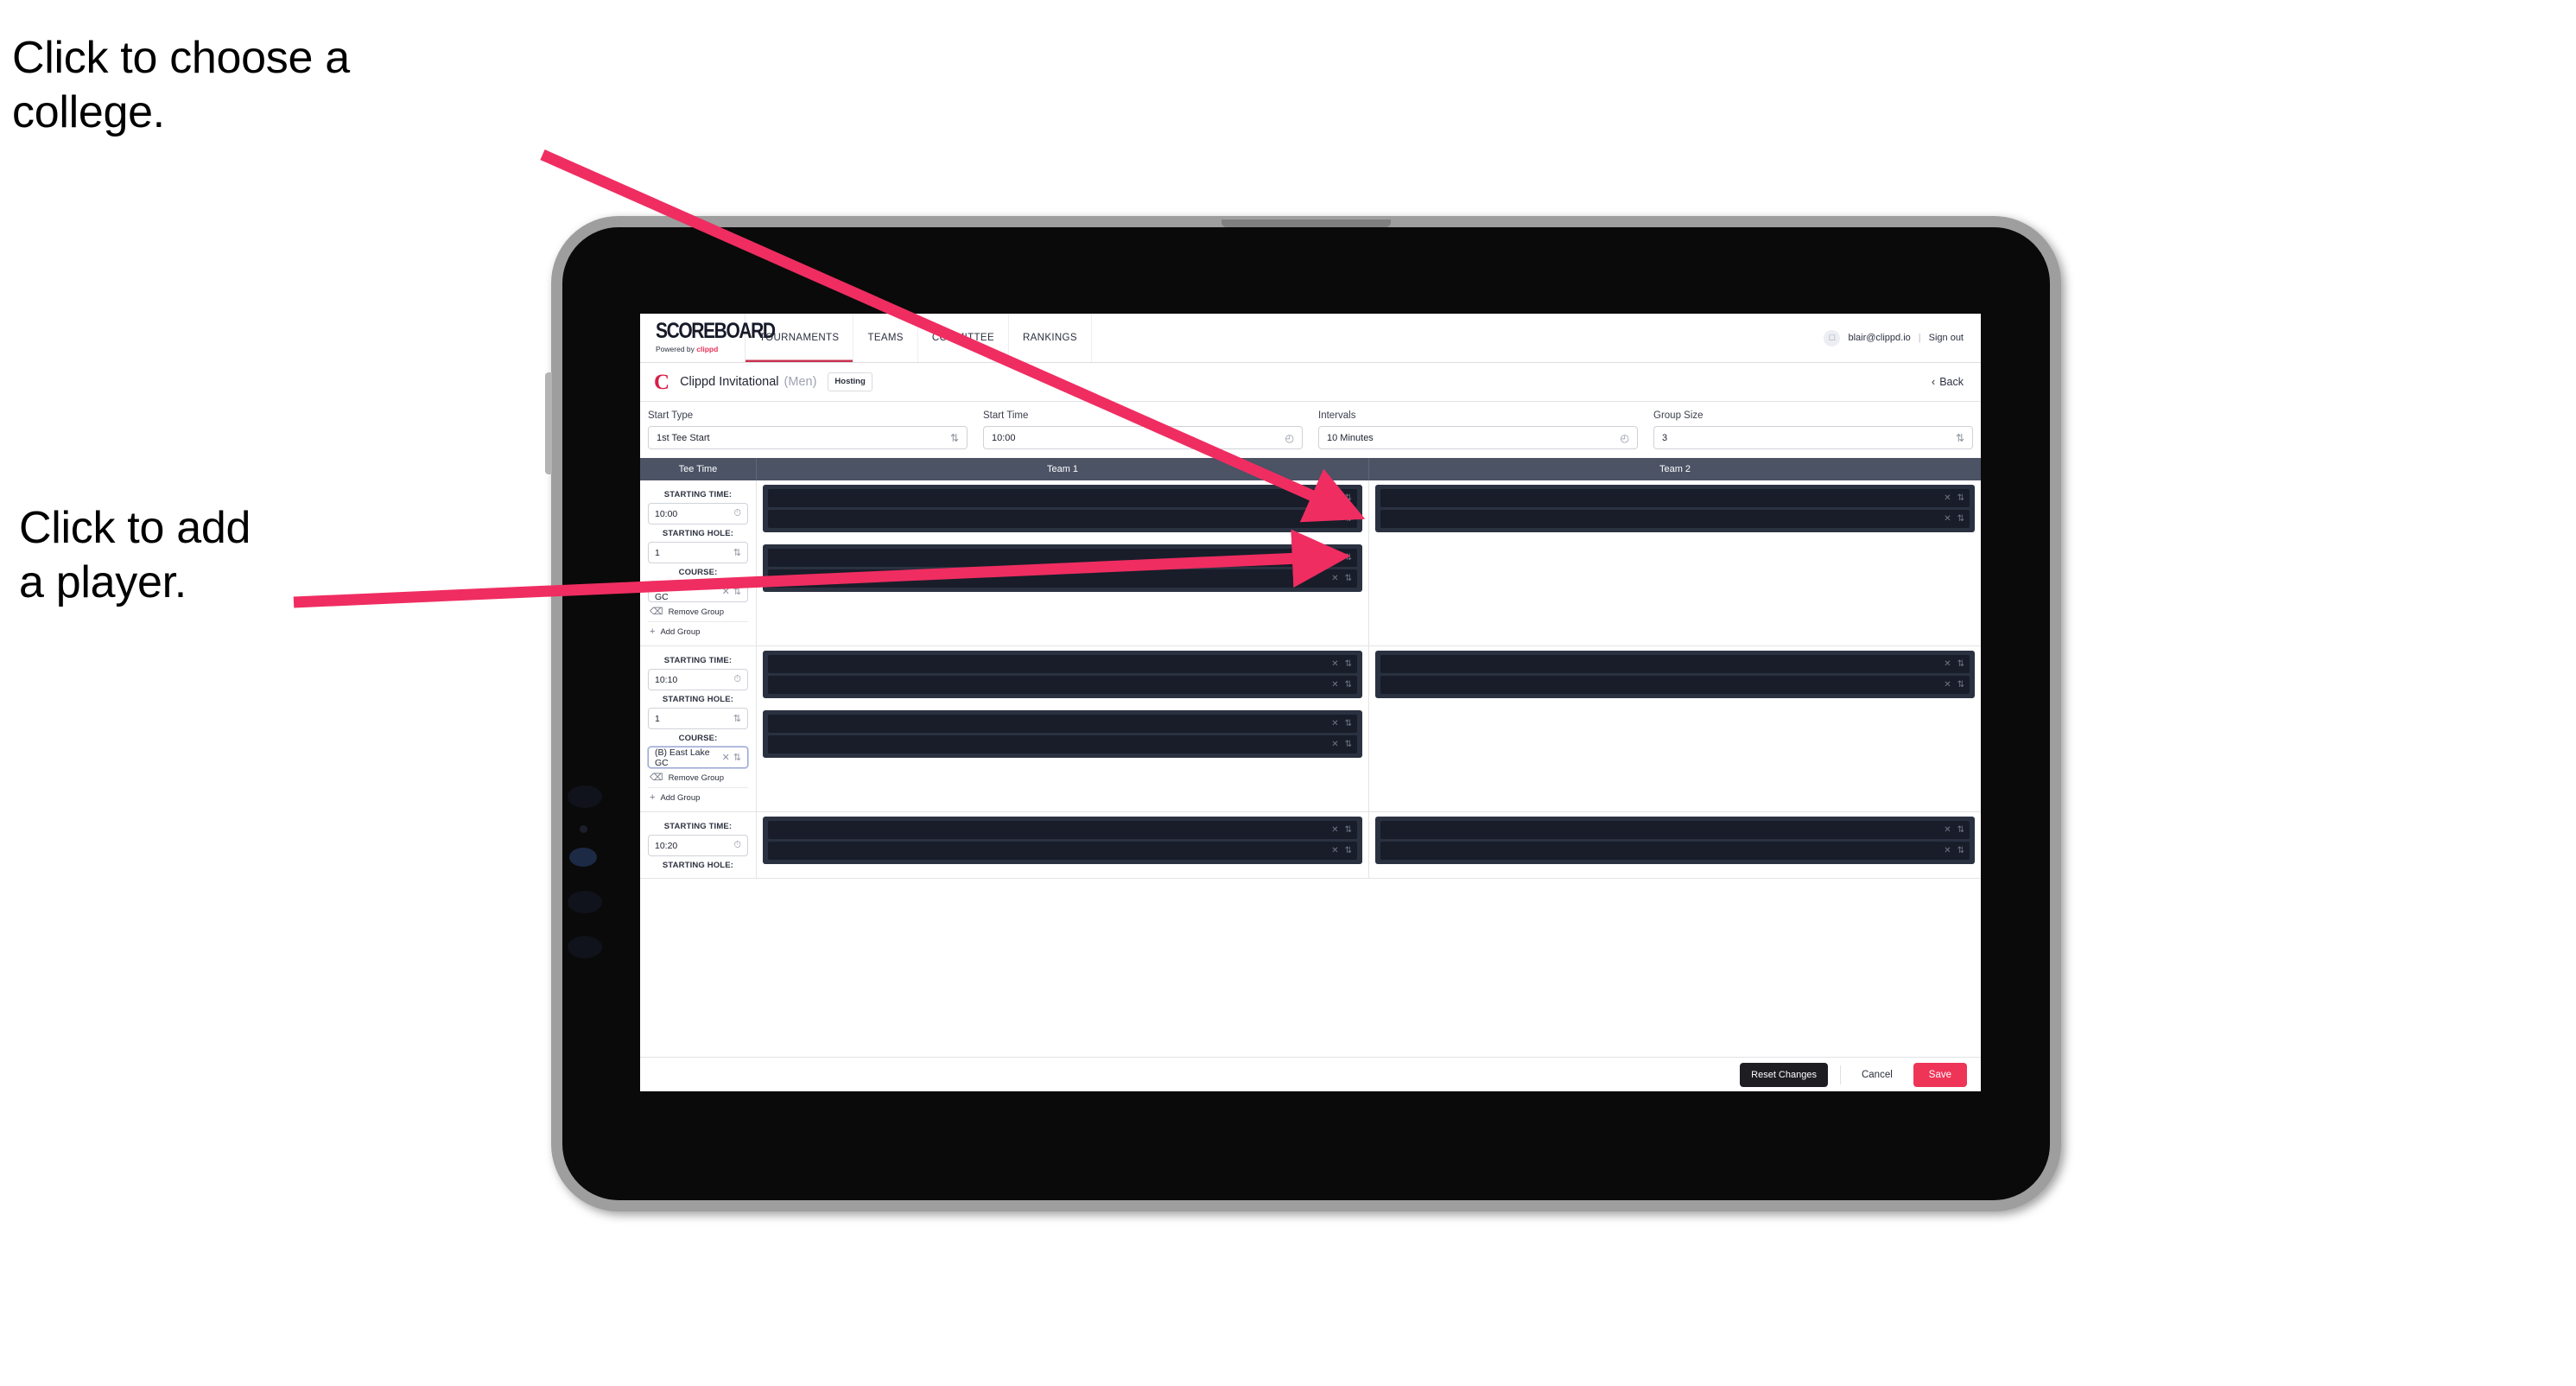  I want to click on back-button: ‹ Back, so click(1948, 382).